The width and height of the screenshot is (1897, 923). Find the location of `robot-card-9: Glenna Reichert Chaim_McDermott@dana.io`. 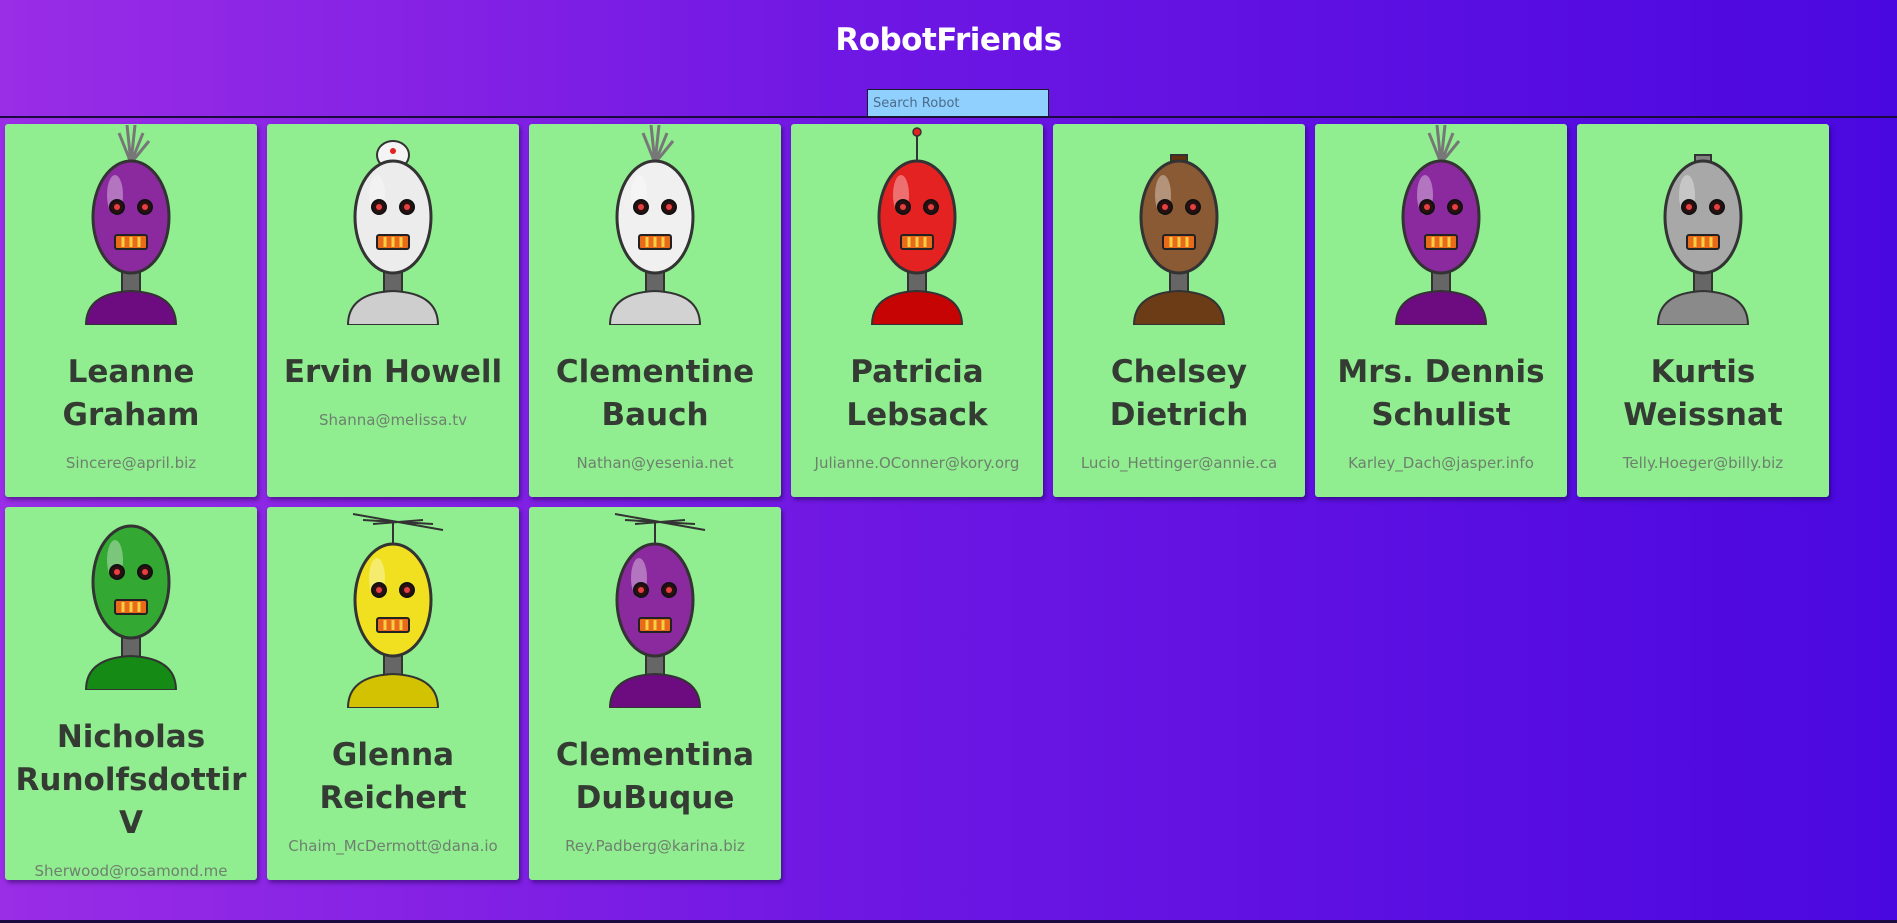

robot-card-9: Glenna Reichert Chaim_McDermott@dana.io is located at coordinates (393, 693).